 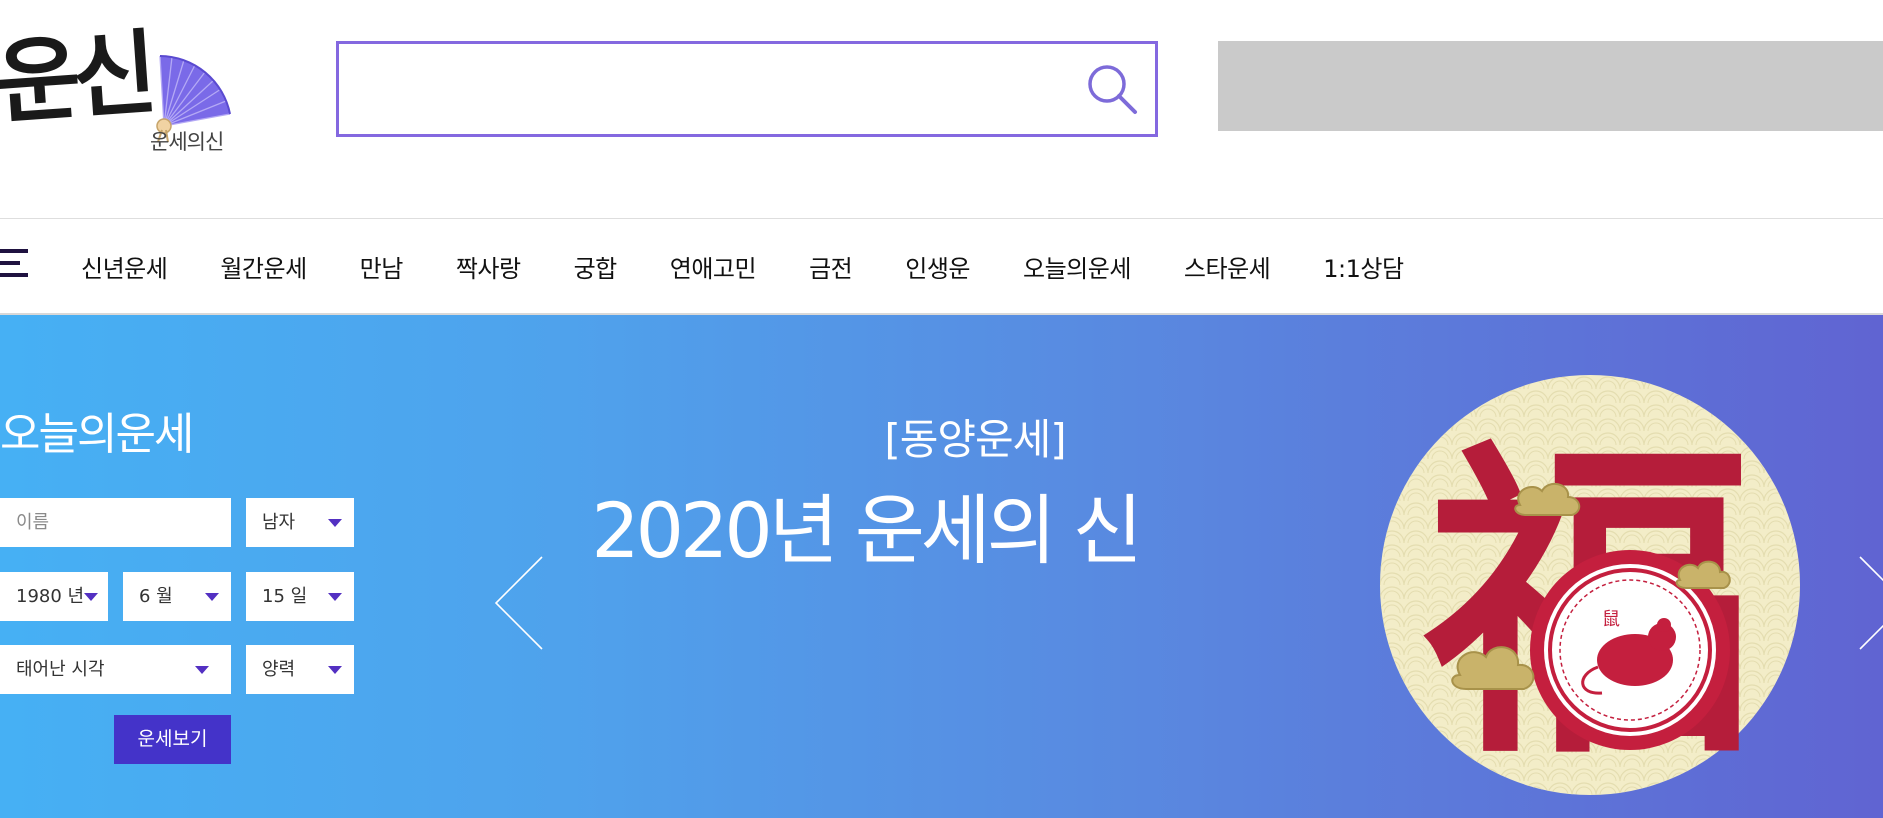 What do you see at coordinates (1867, 603) in the screenshot?
I see `chevron-right-icon` at bounding box center [1867, 603].